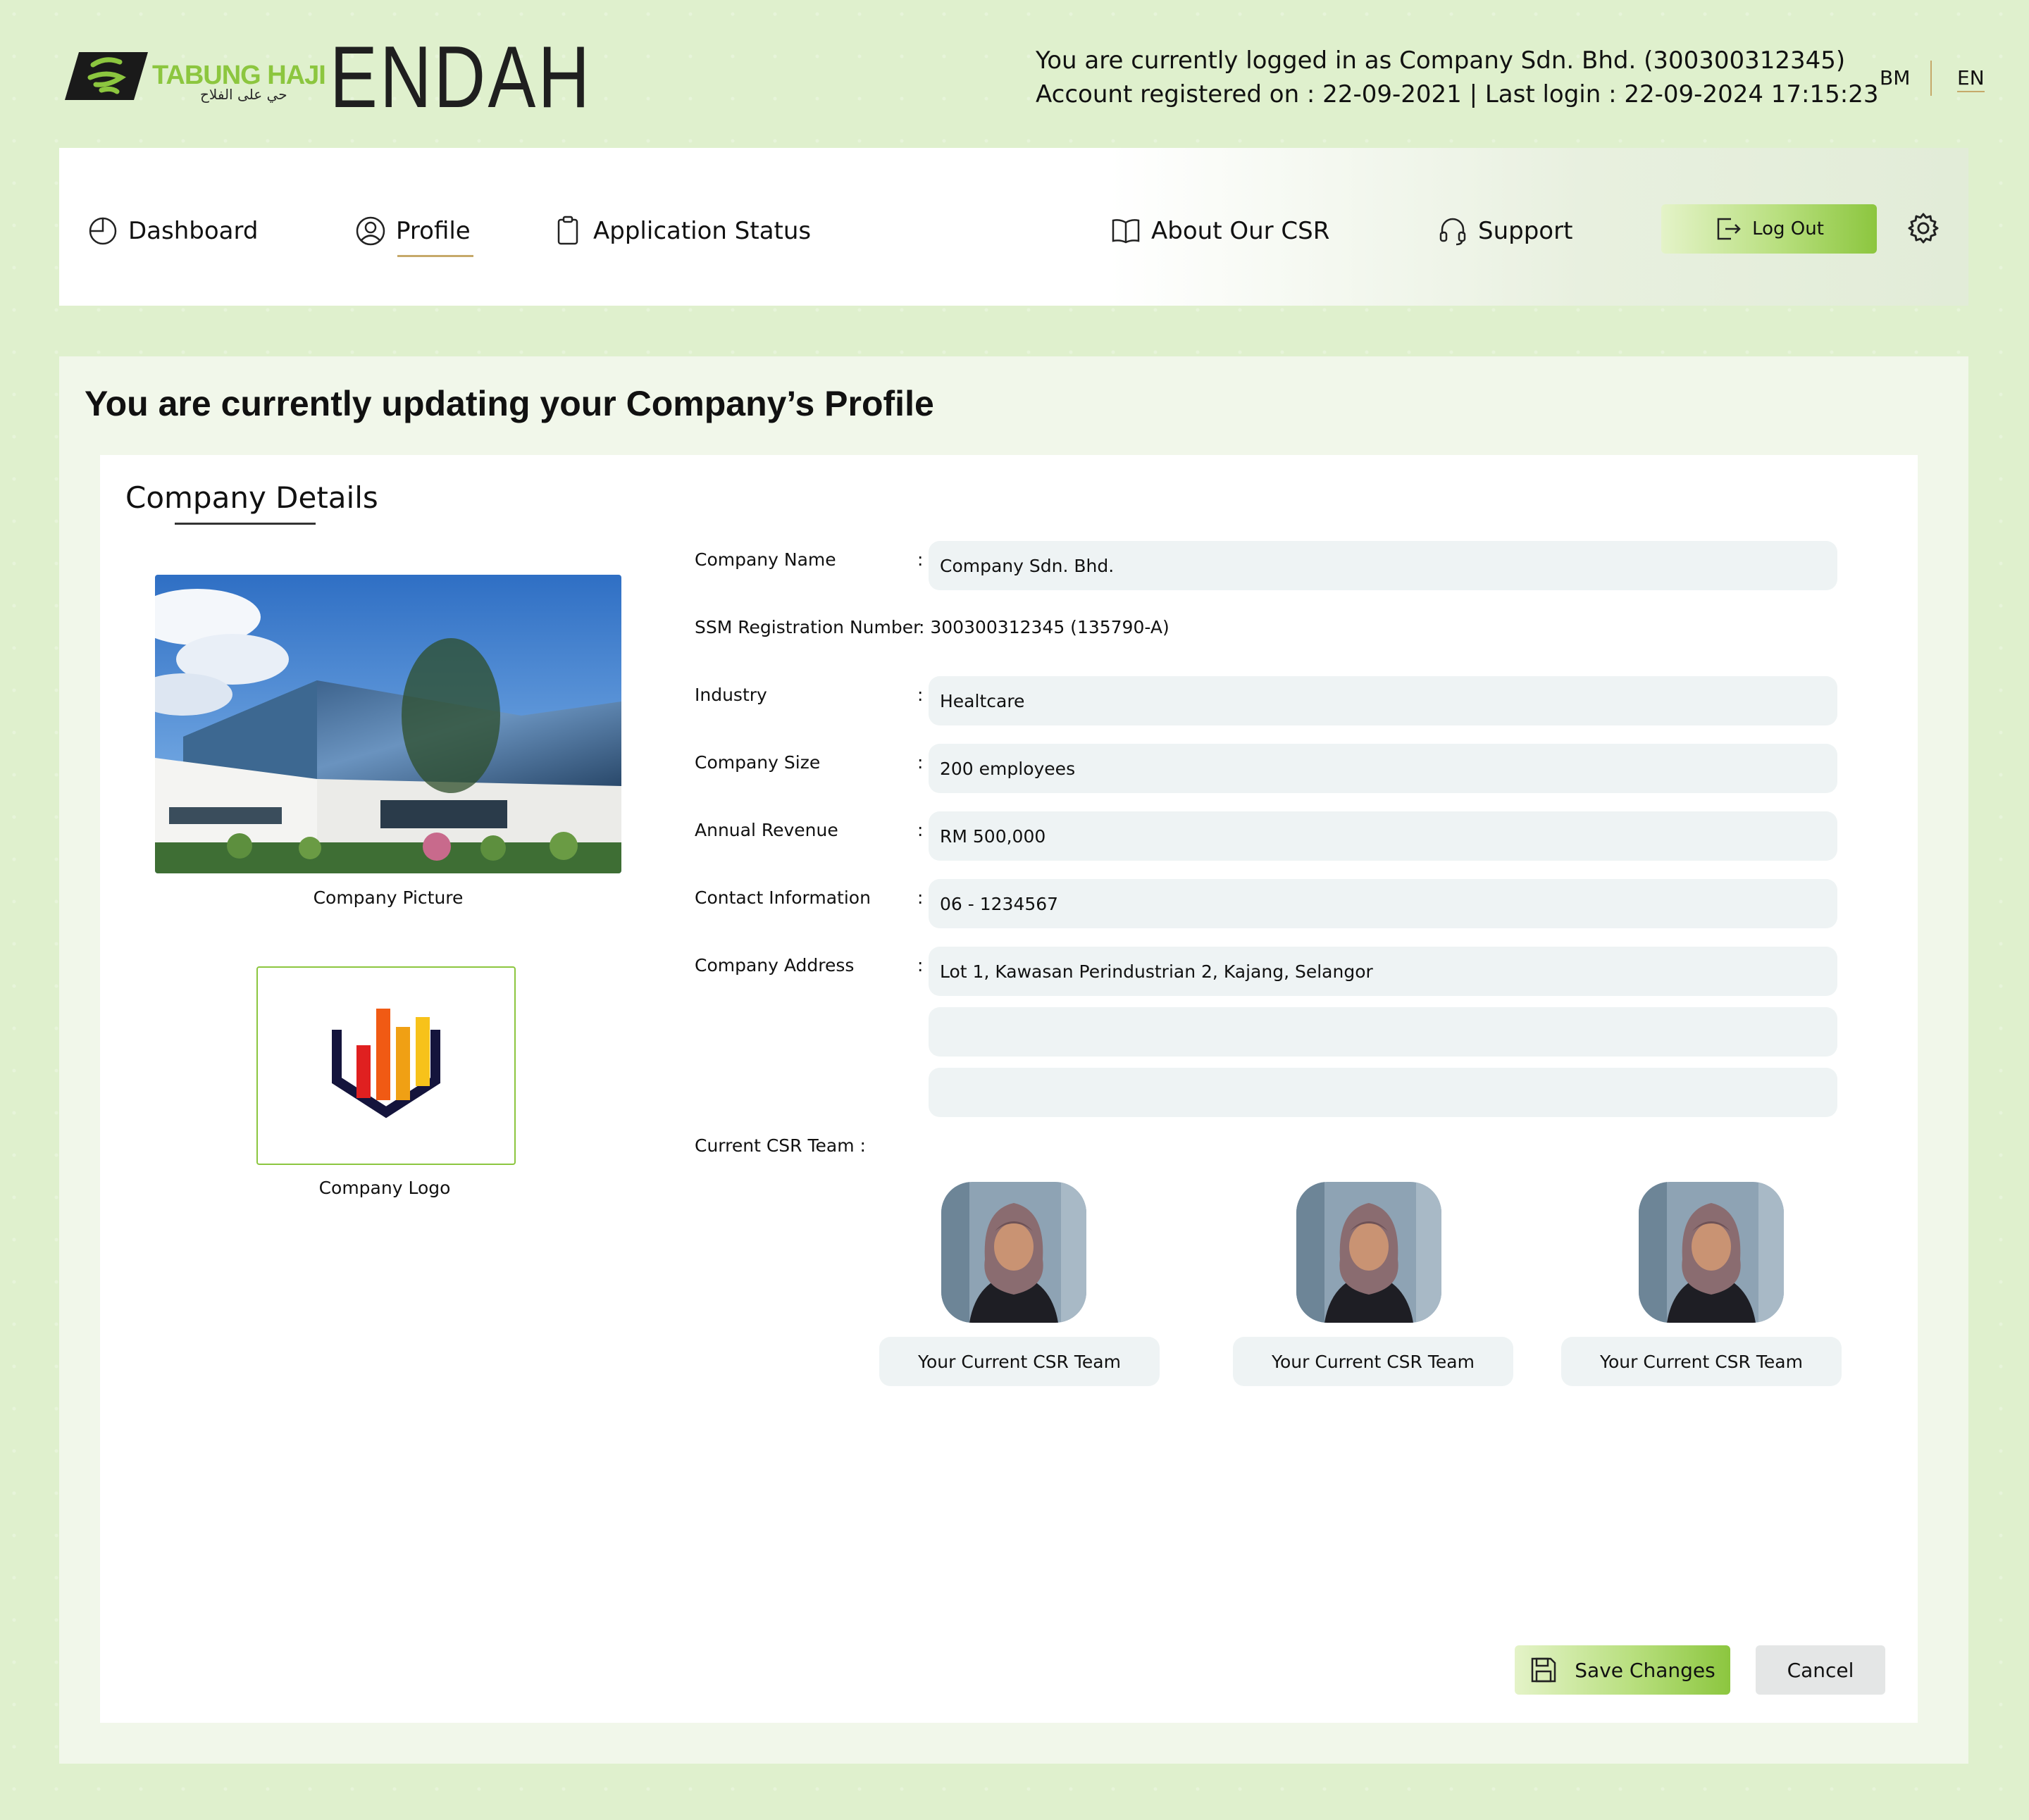 The height and width of the screenshot is (1820, 2029). What do you see at coordinates (1544, 1670) in the screenshot?
I see `save-icon` at bounding box center [1544, 1670].